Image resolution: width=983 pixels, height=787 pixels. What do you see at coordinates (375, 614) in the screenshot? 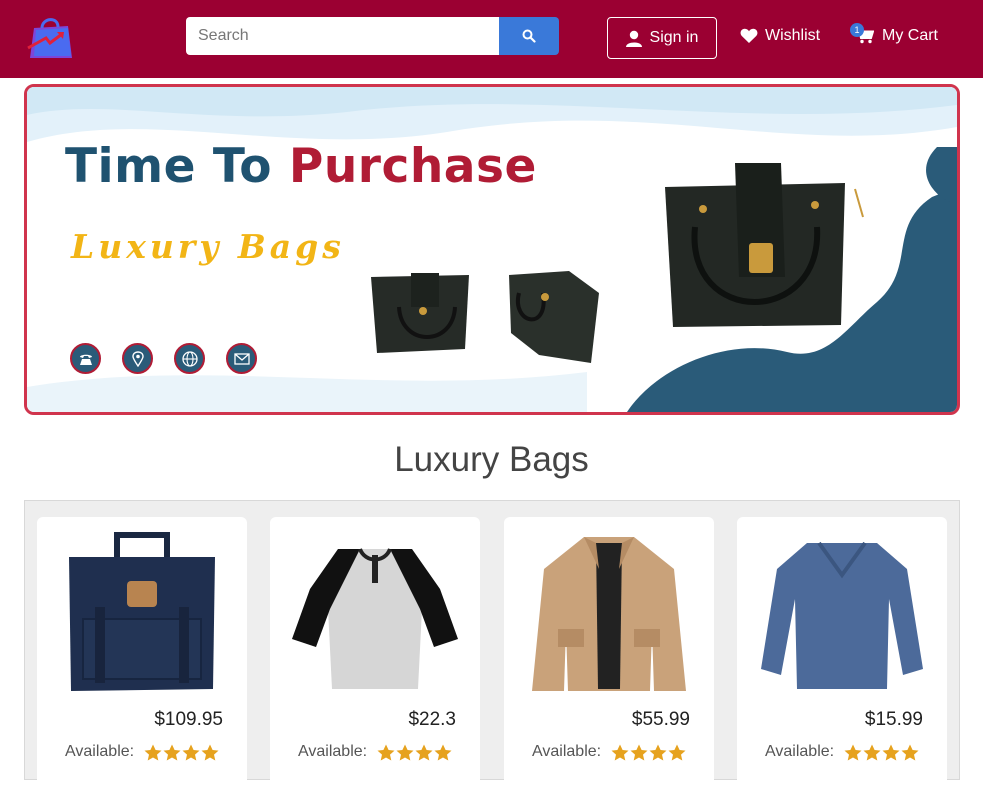
I see `product-image-raglan-shirt` at bounding box center [375, 614].